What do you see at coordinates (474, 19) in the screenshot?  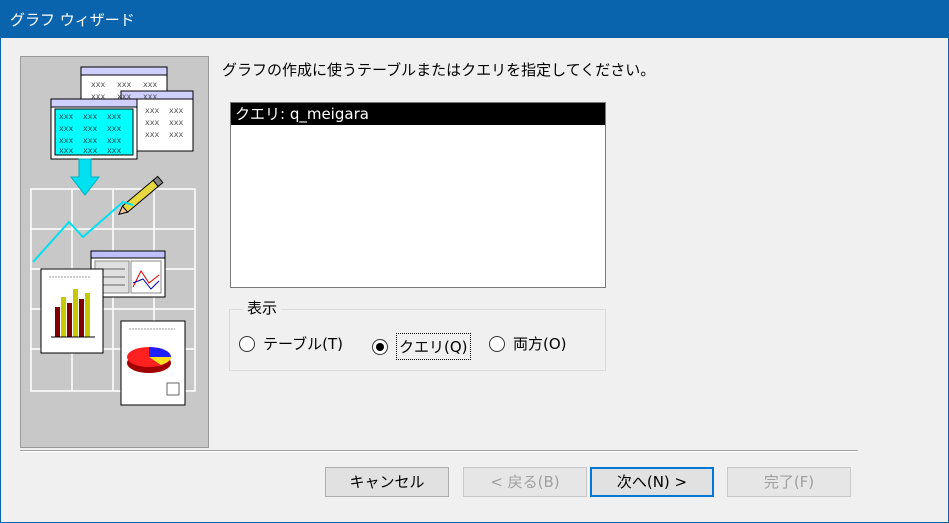 I see `title-bar: グラフ ウィザード` at bounding box center [474, 19].